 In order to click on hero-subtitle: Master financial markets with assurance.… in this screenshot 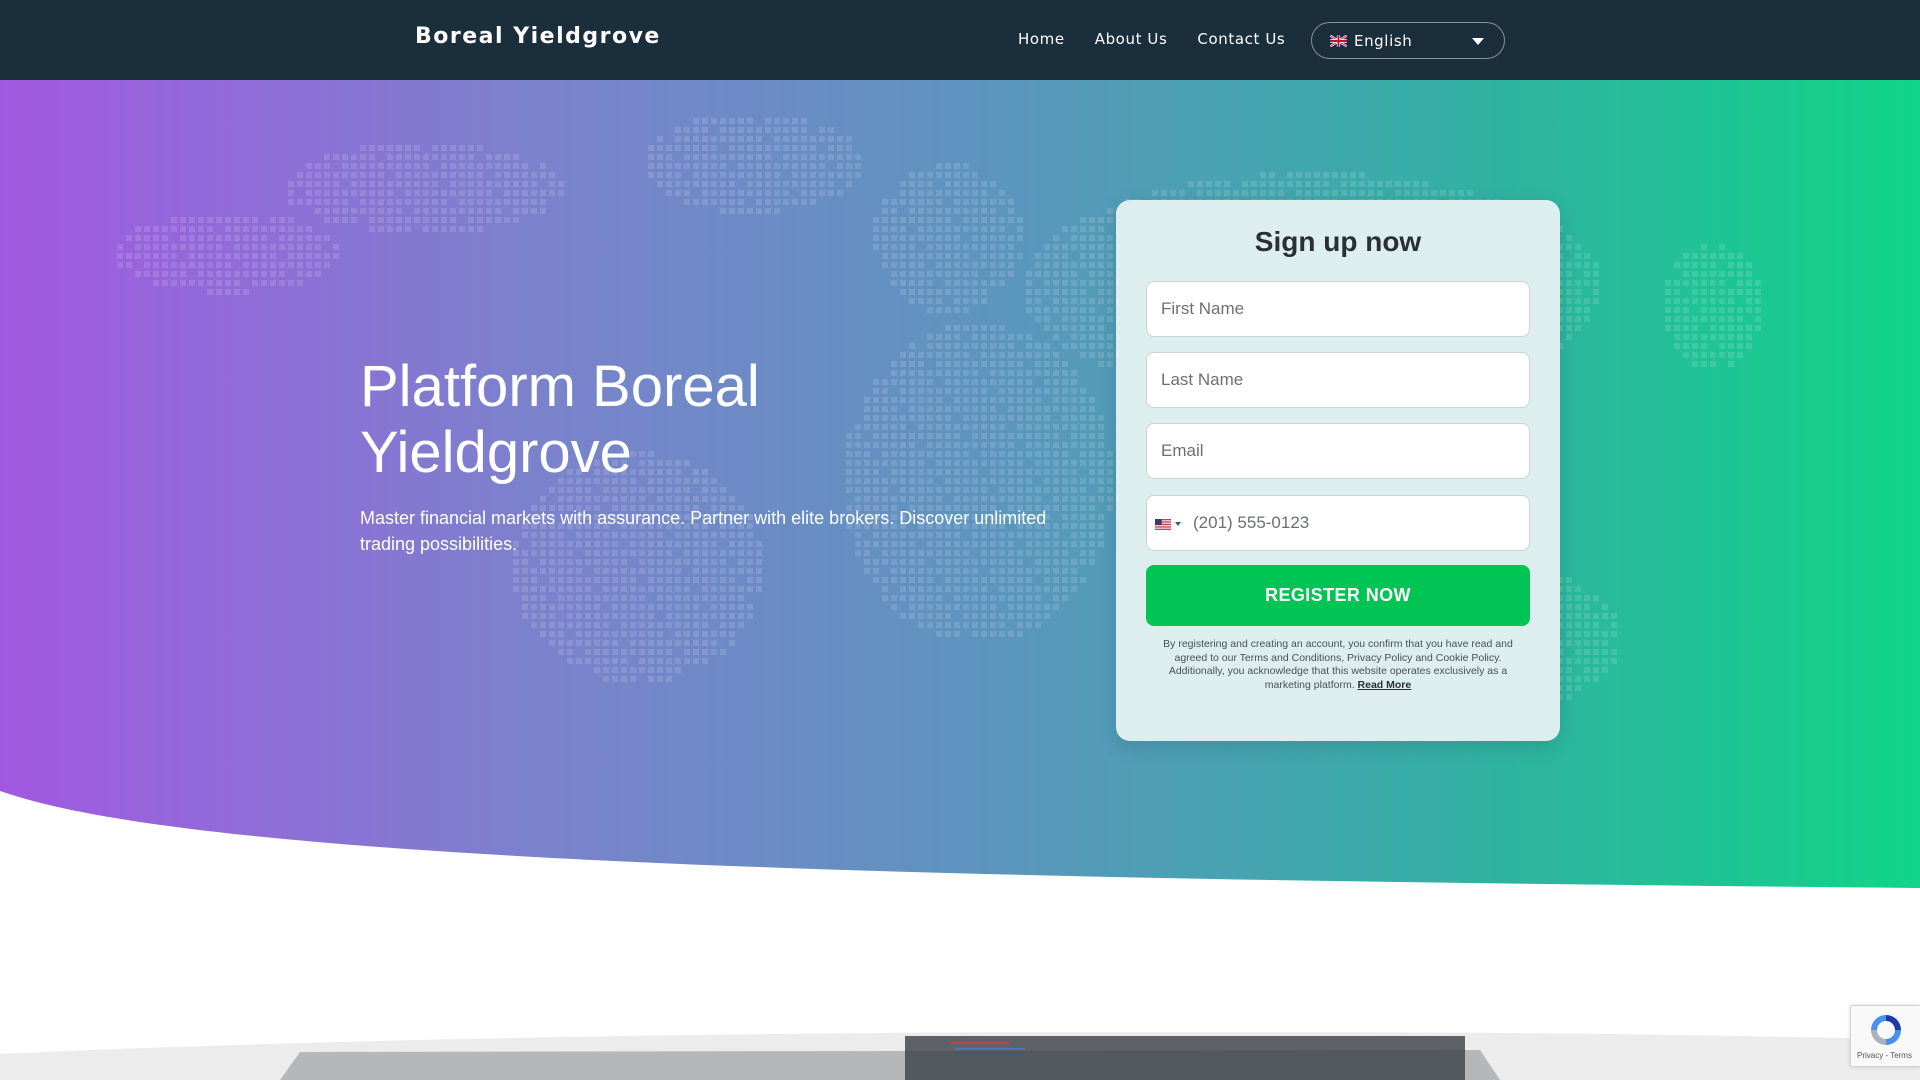, I will do `click(703, 531)`.